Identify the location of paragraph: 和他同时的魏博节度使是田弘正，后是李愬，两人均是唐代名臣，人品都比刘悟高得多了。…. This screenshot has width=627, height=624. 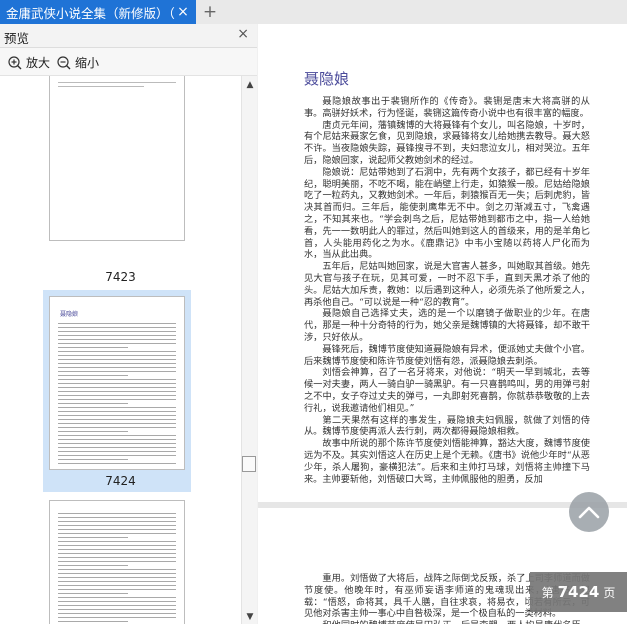
(447, 622).